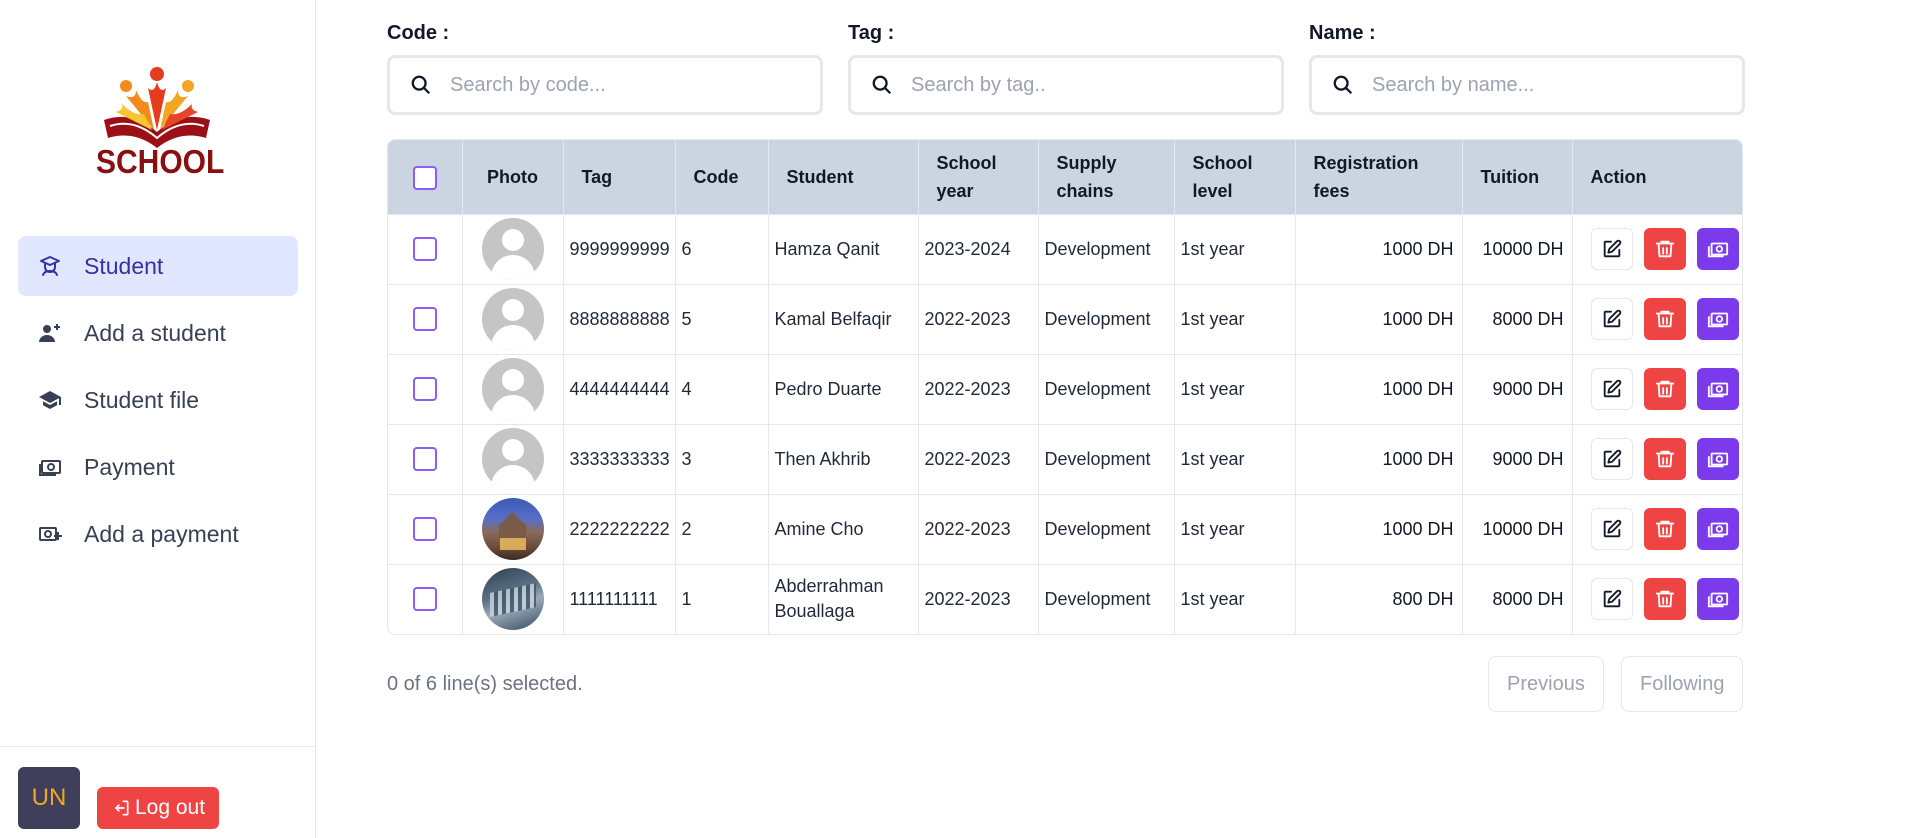 The height and width of the screenshot is (838, 1920). I want to click on name-search-box, so click(1527, 85).